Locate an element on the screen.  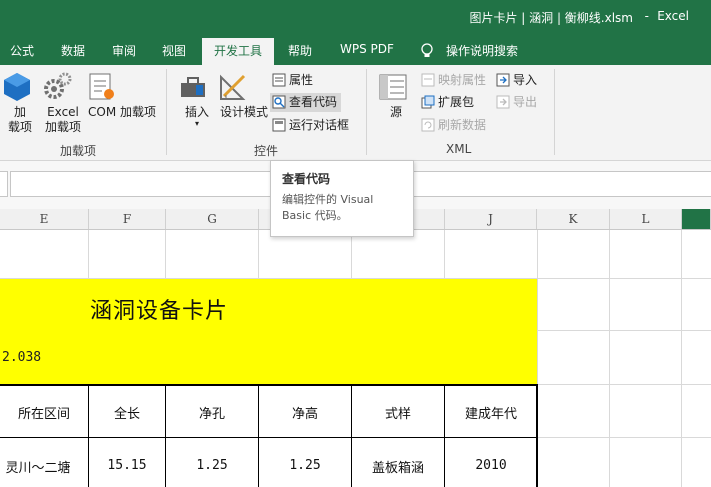
refresh-icon is located at coordinates (428, 125).